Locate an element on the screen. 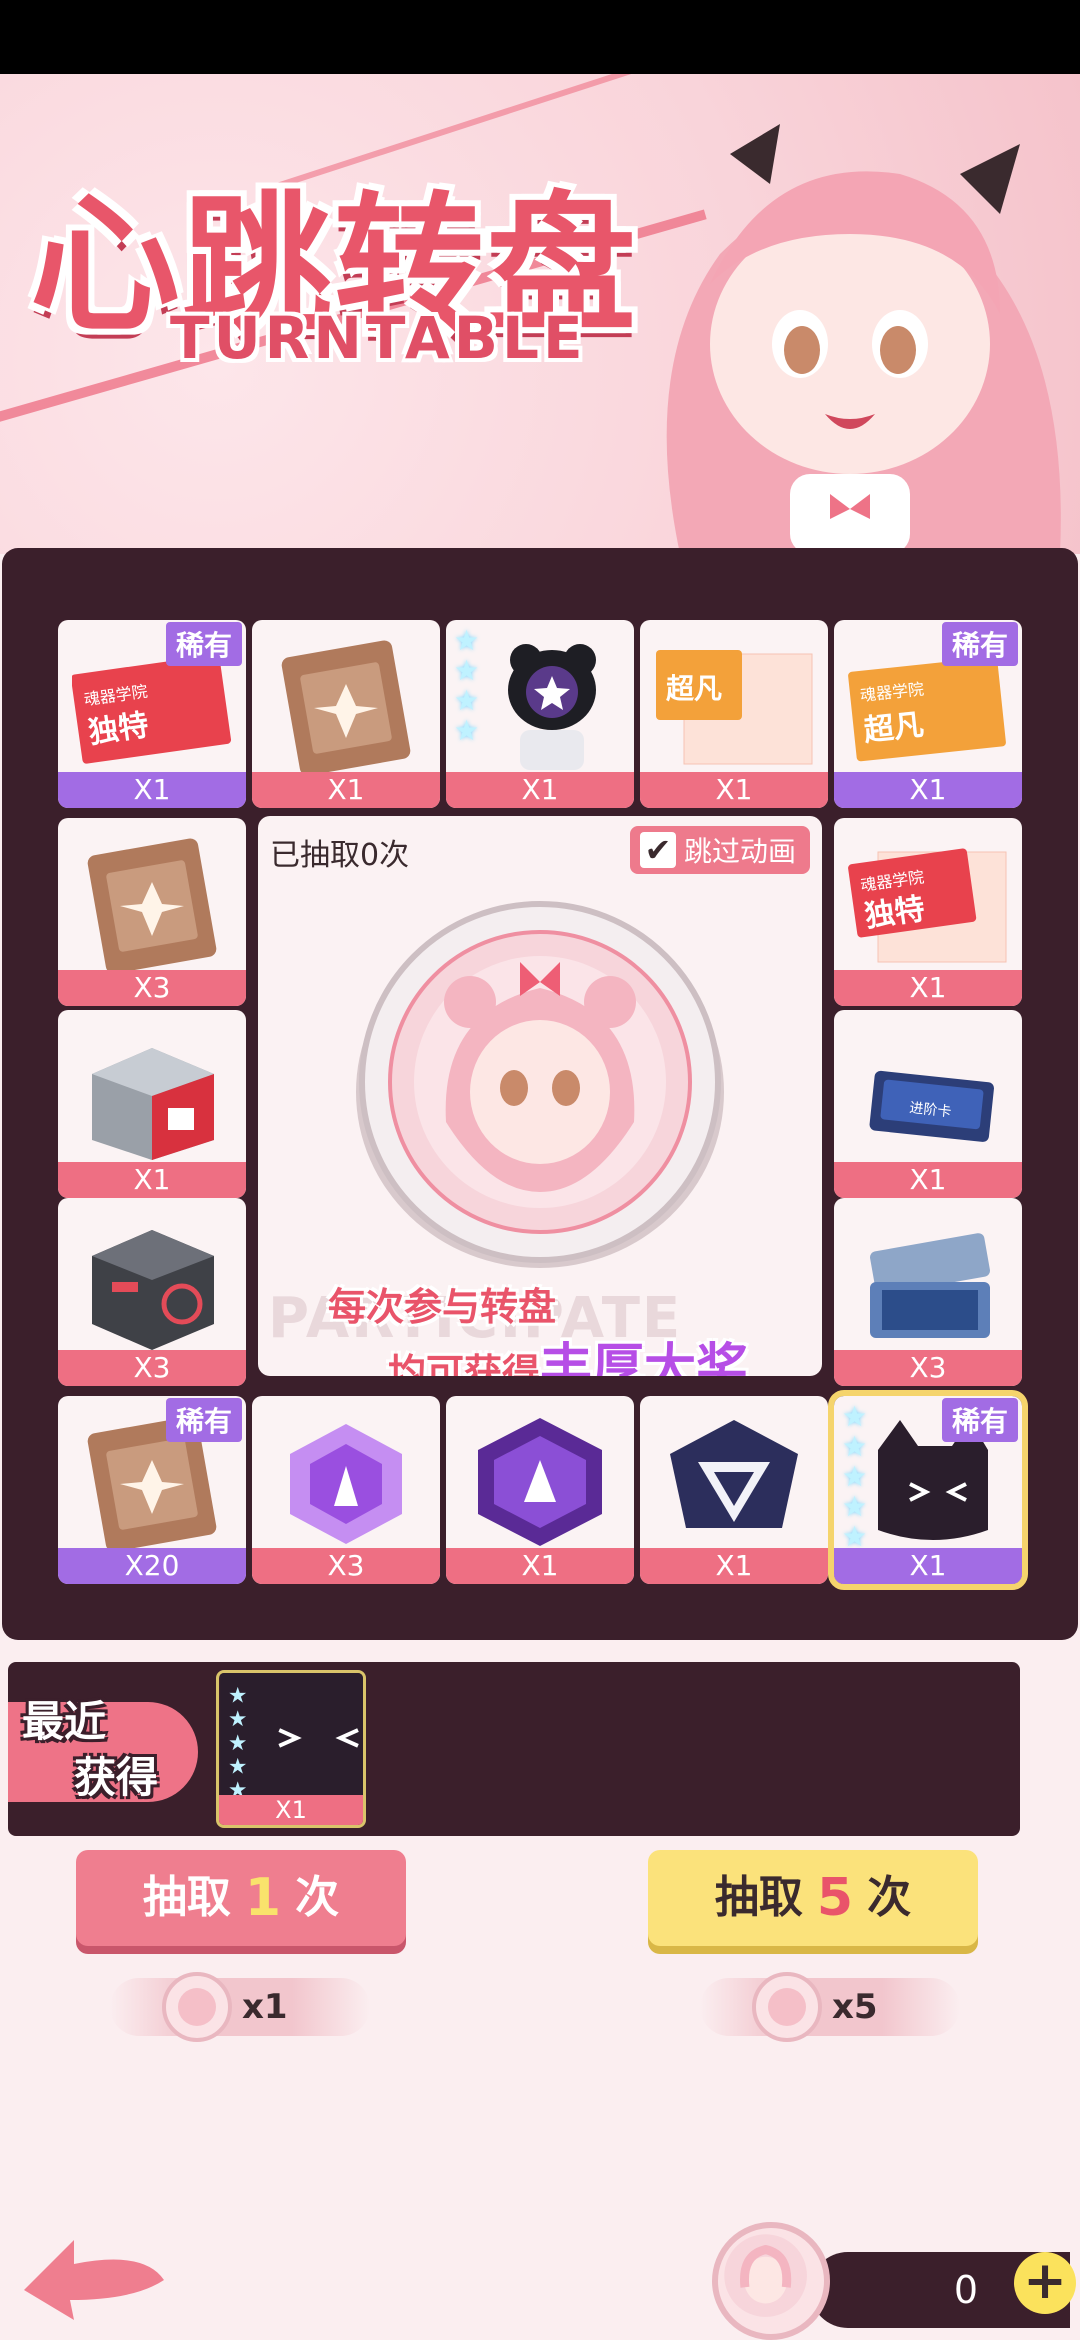  coin-balance-value: 0 is located at coordinates (966, 2290).